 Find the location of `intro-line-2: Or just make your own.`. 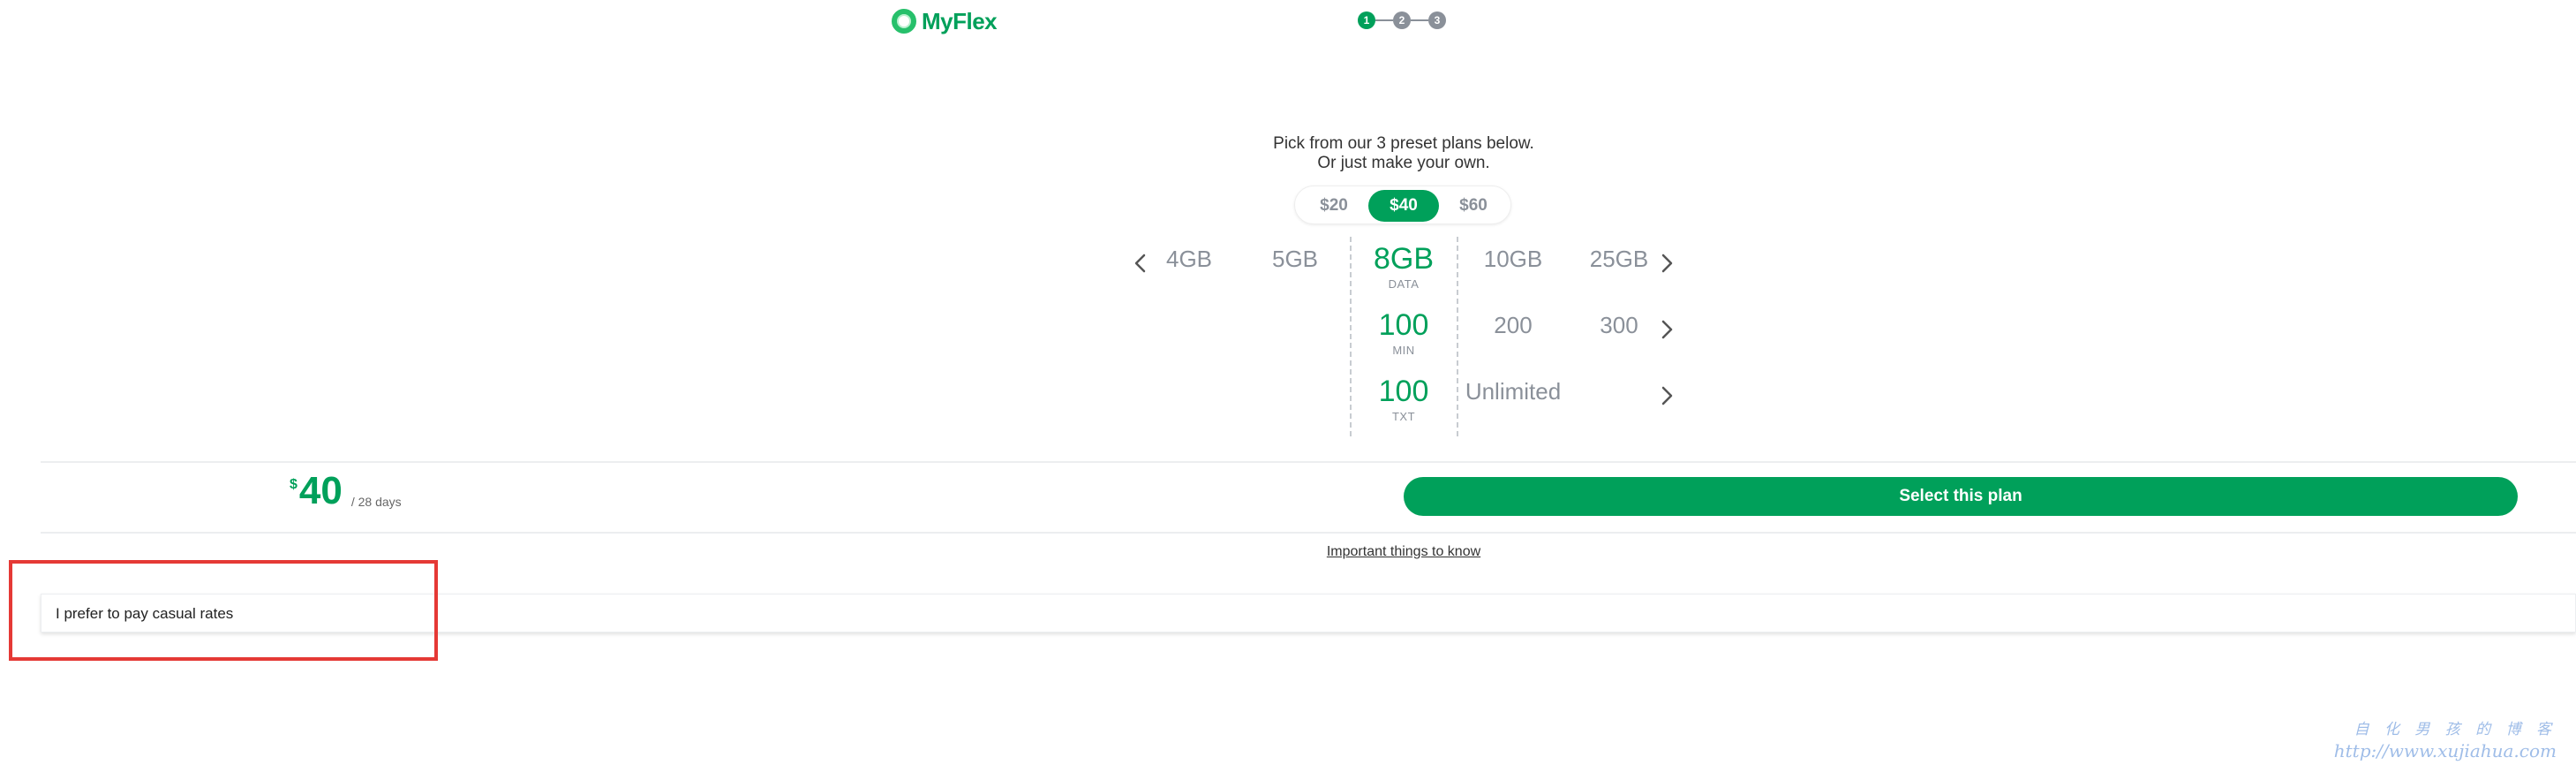

intro-line-2: Or just make your own. is located at coordinates (1404, 163).